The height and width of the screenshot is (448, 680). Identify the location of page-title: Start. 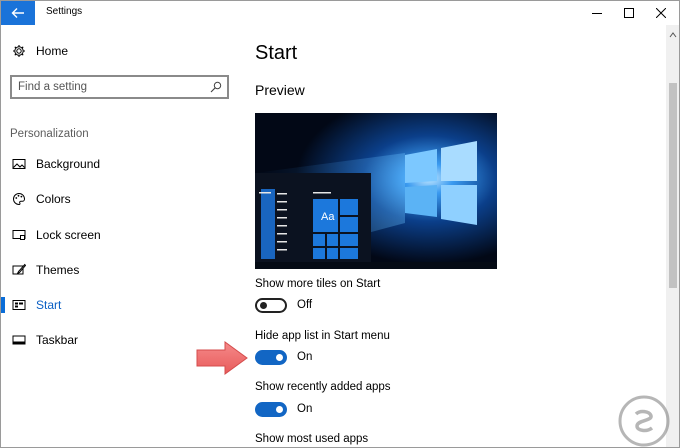
(276, 53).